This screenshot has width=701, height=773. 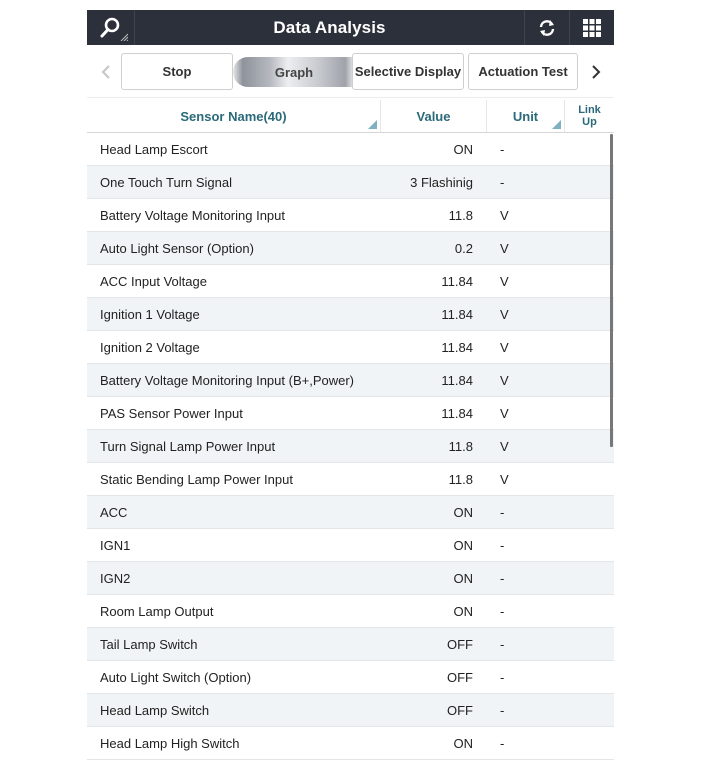 I want to click on sensor-name-cell: Ignition 1 Voltage, so click(x=150, y=314).